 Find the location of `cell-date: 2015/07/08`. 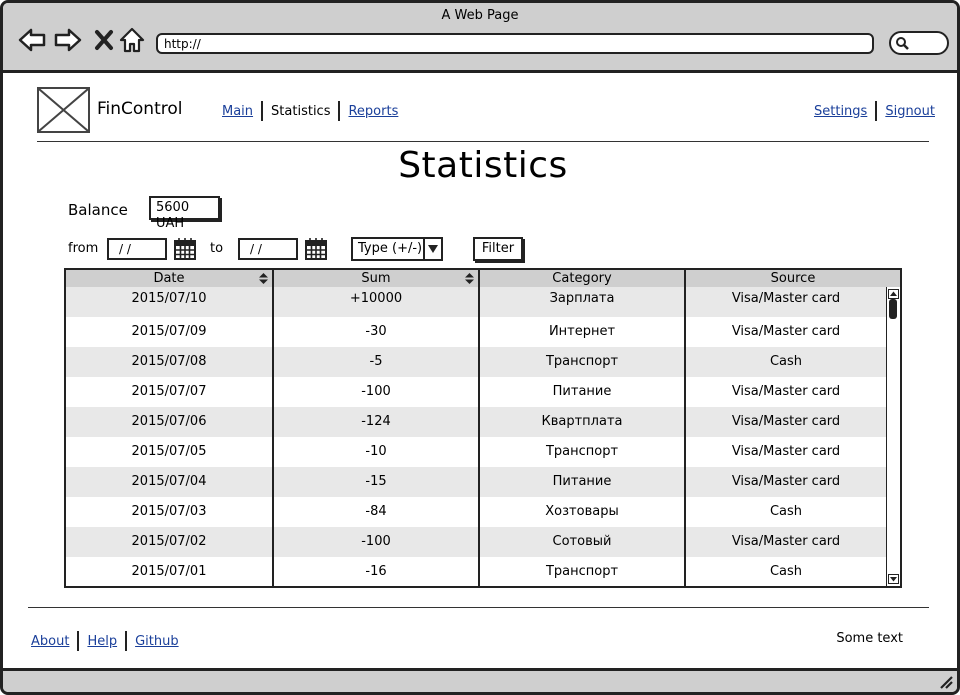

cell-date: 2015/07/08 is located at coordinates (170, 362).